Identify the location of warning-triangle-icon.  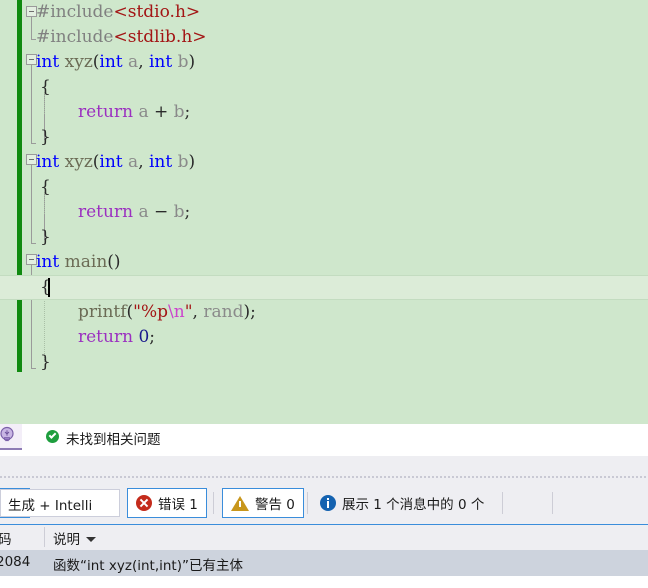
(240, 503).